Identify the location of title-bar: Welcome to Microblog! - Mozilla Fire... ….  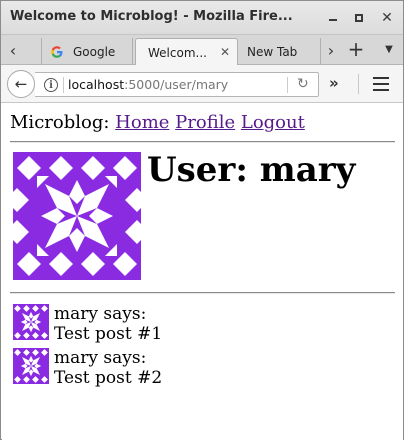
(202, 18).